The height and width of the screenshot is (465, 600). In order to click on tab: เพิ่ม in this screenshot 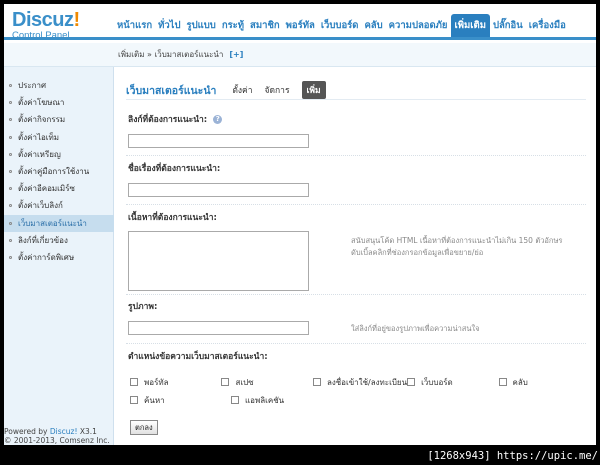, I will do `click(313, 90)`.